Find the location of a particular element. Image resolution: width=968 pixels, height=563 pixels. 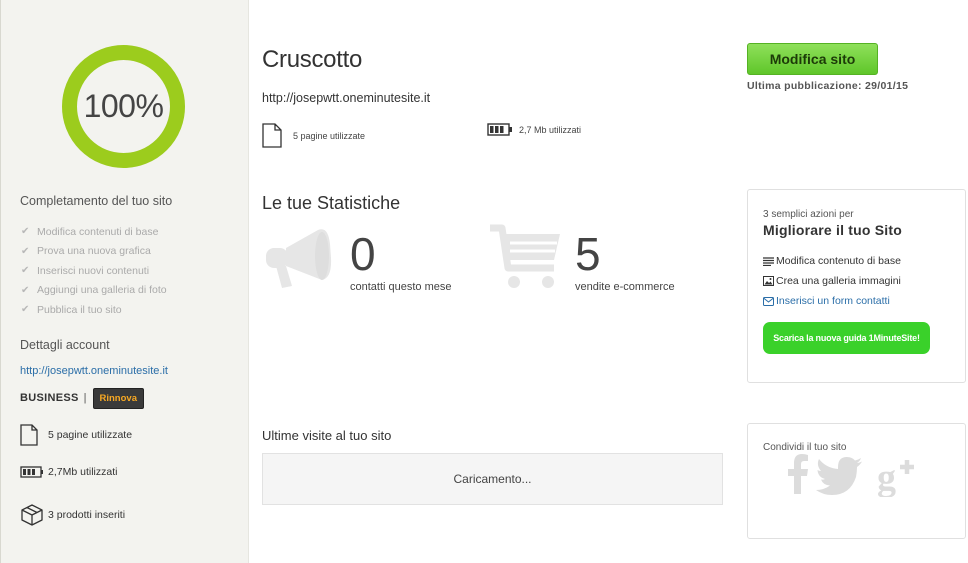

improve-title: Migliorare il tuo Sito is located at coordinates (832, 230).